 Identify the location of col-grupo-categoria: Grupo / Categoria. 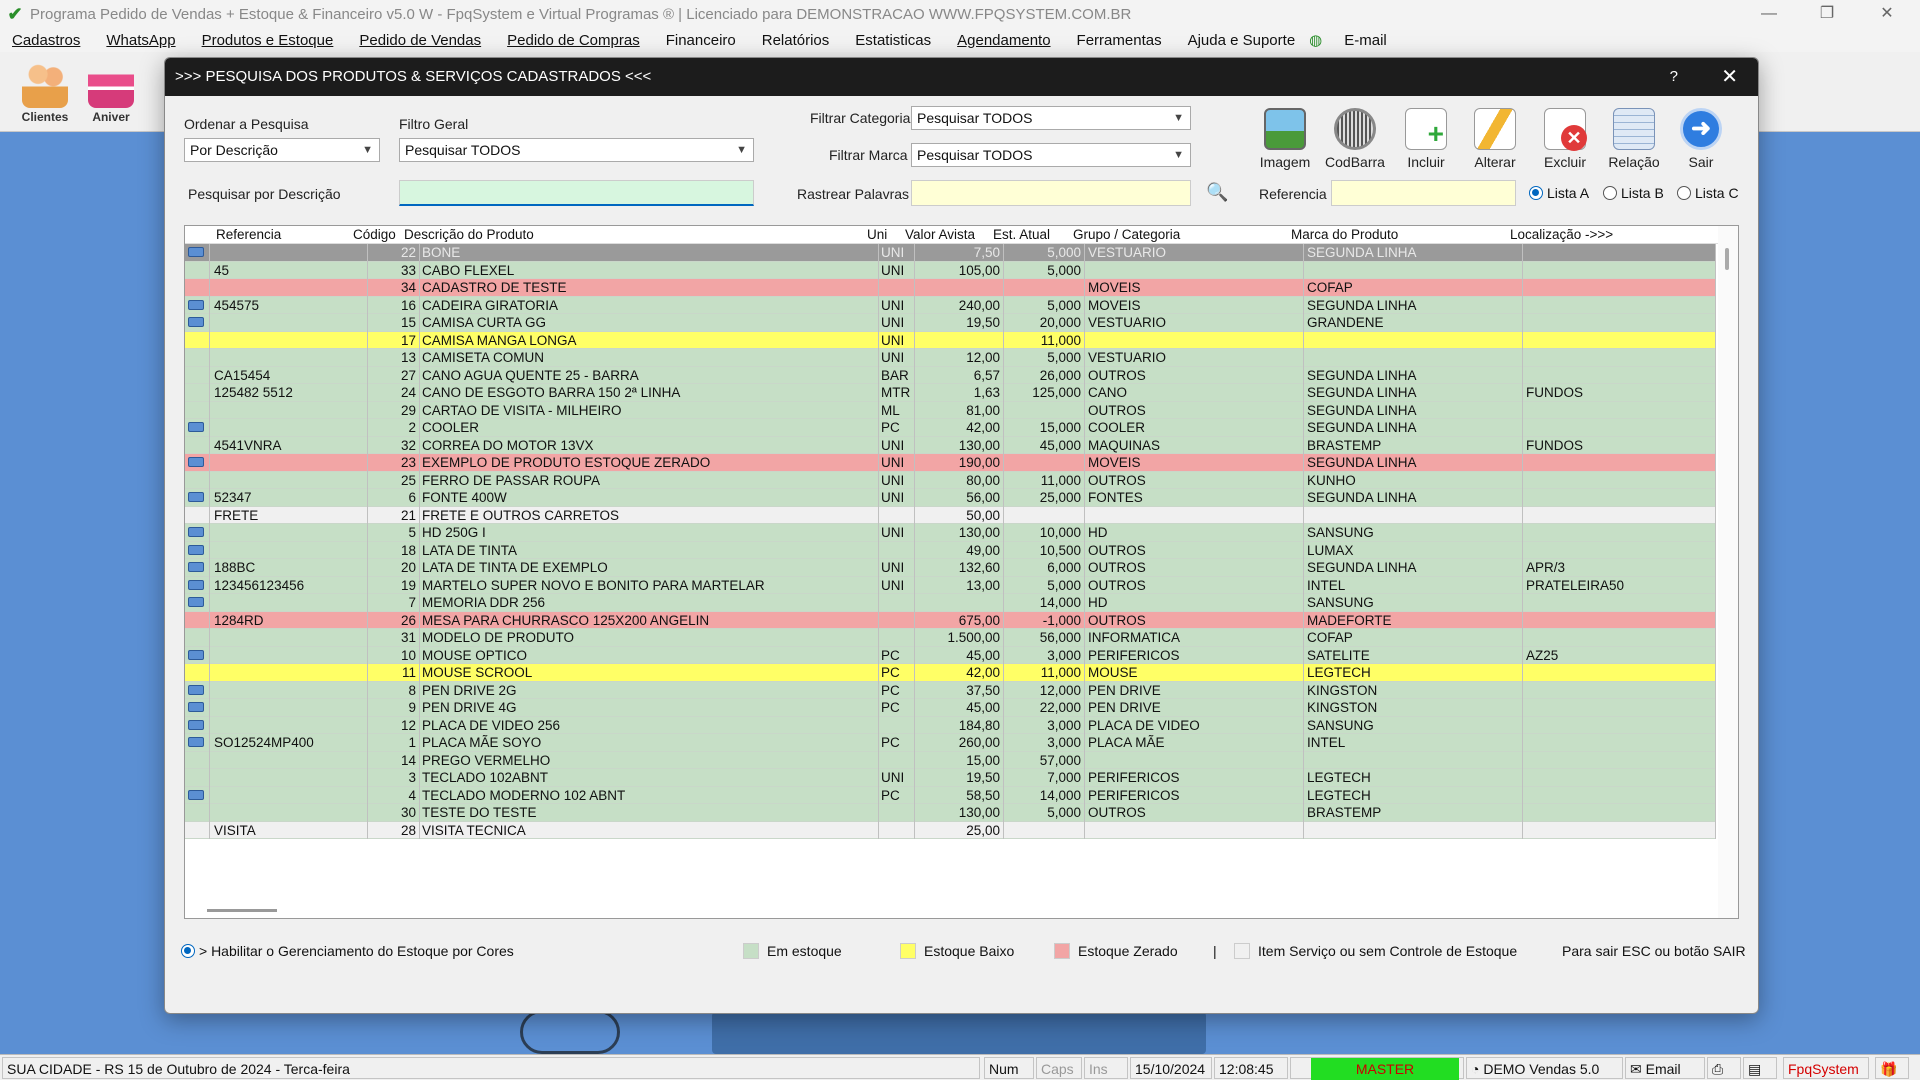
(1126, 235).